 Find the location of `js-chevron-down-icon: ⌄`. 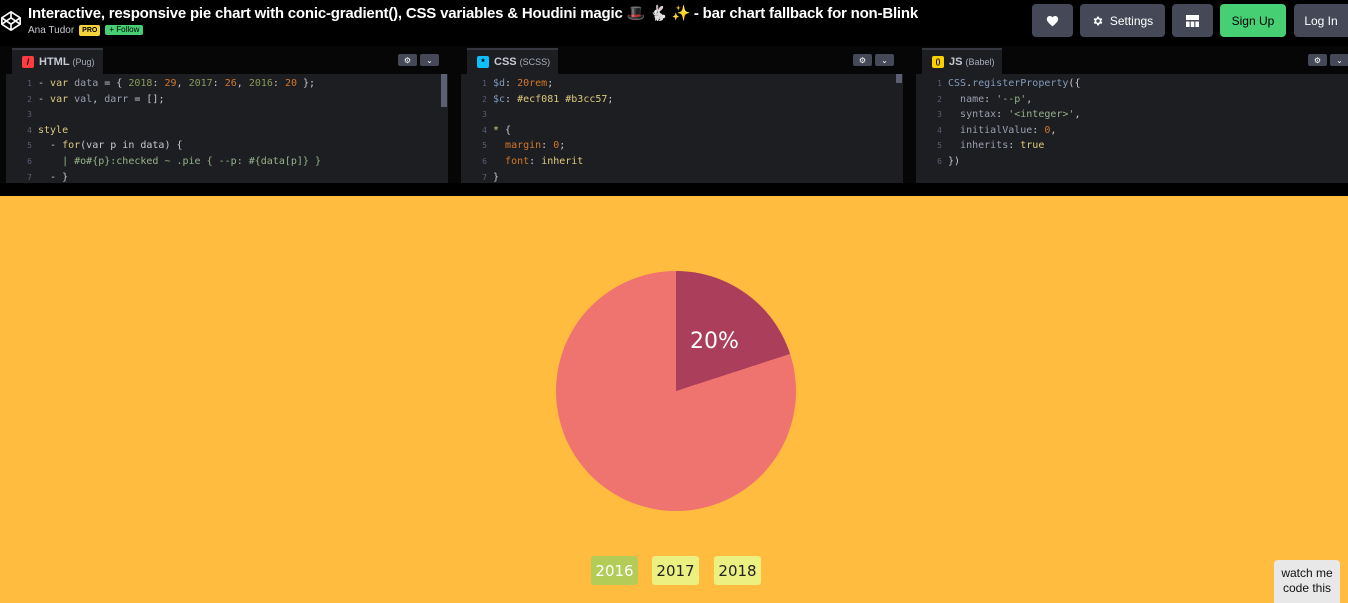

js-chevron-down-icon: ⌄ is located at coordinates (1339, 60).